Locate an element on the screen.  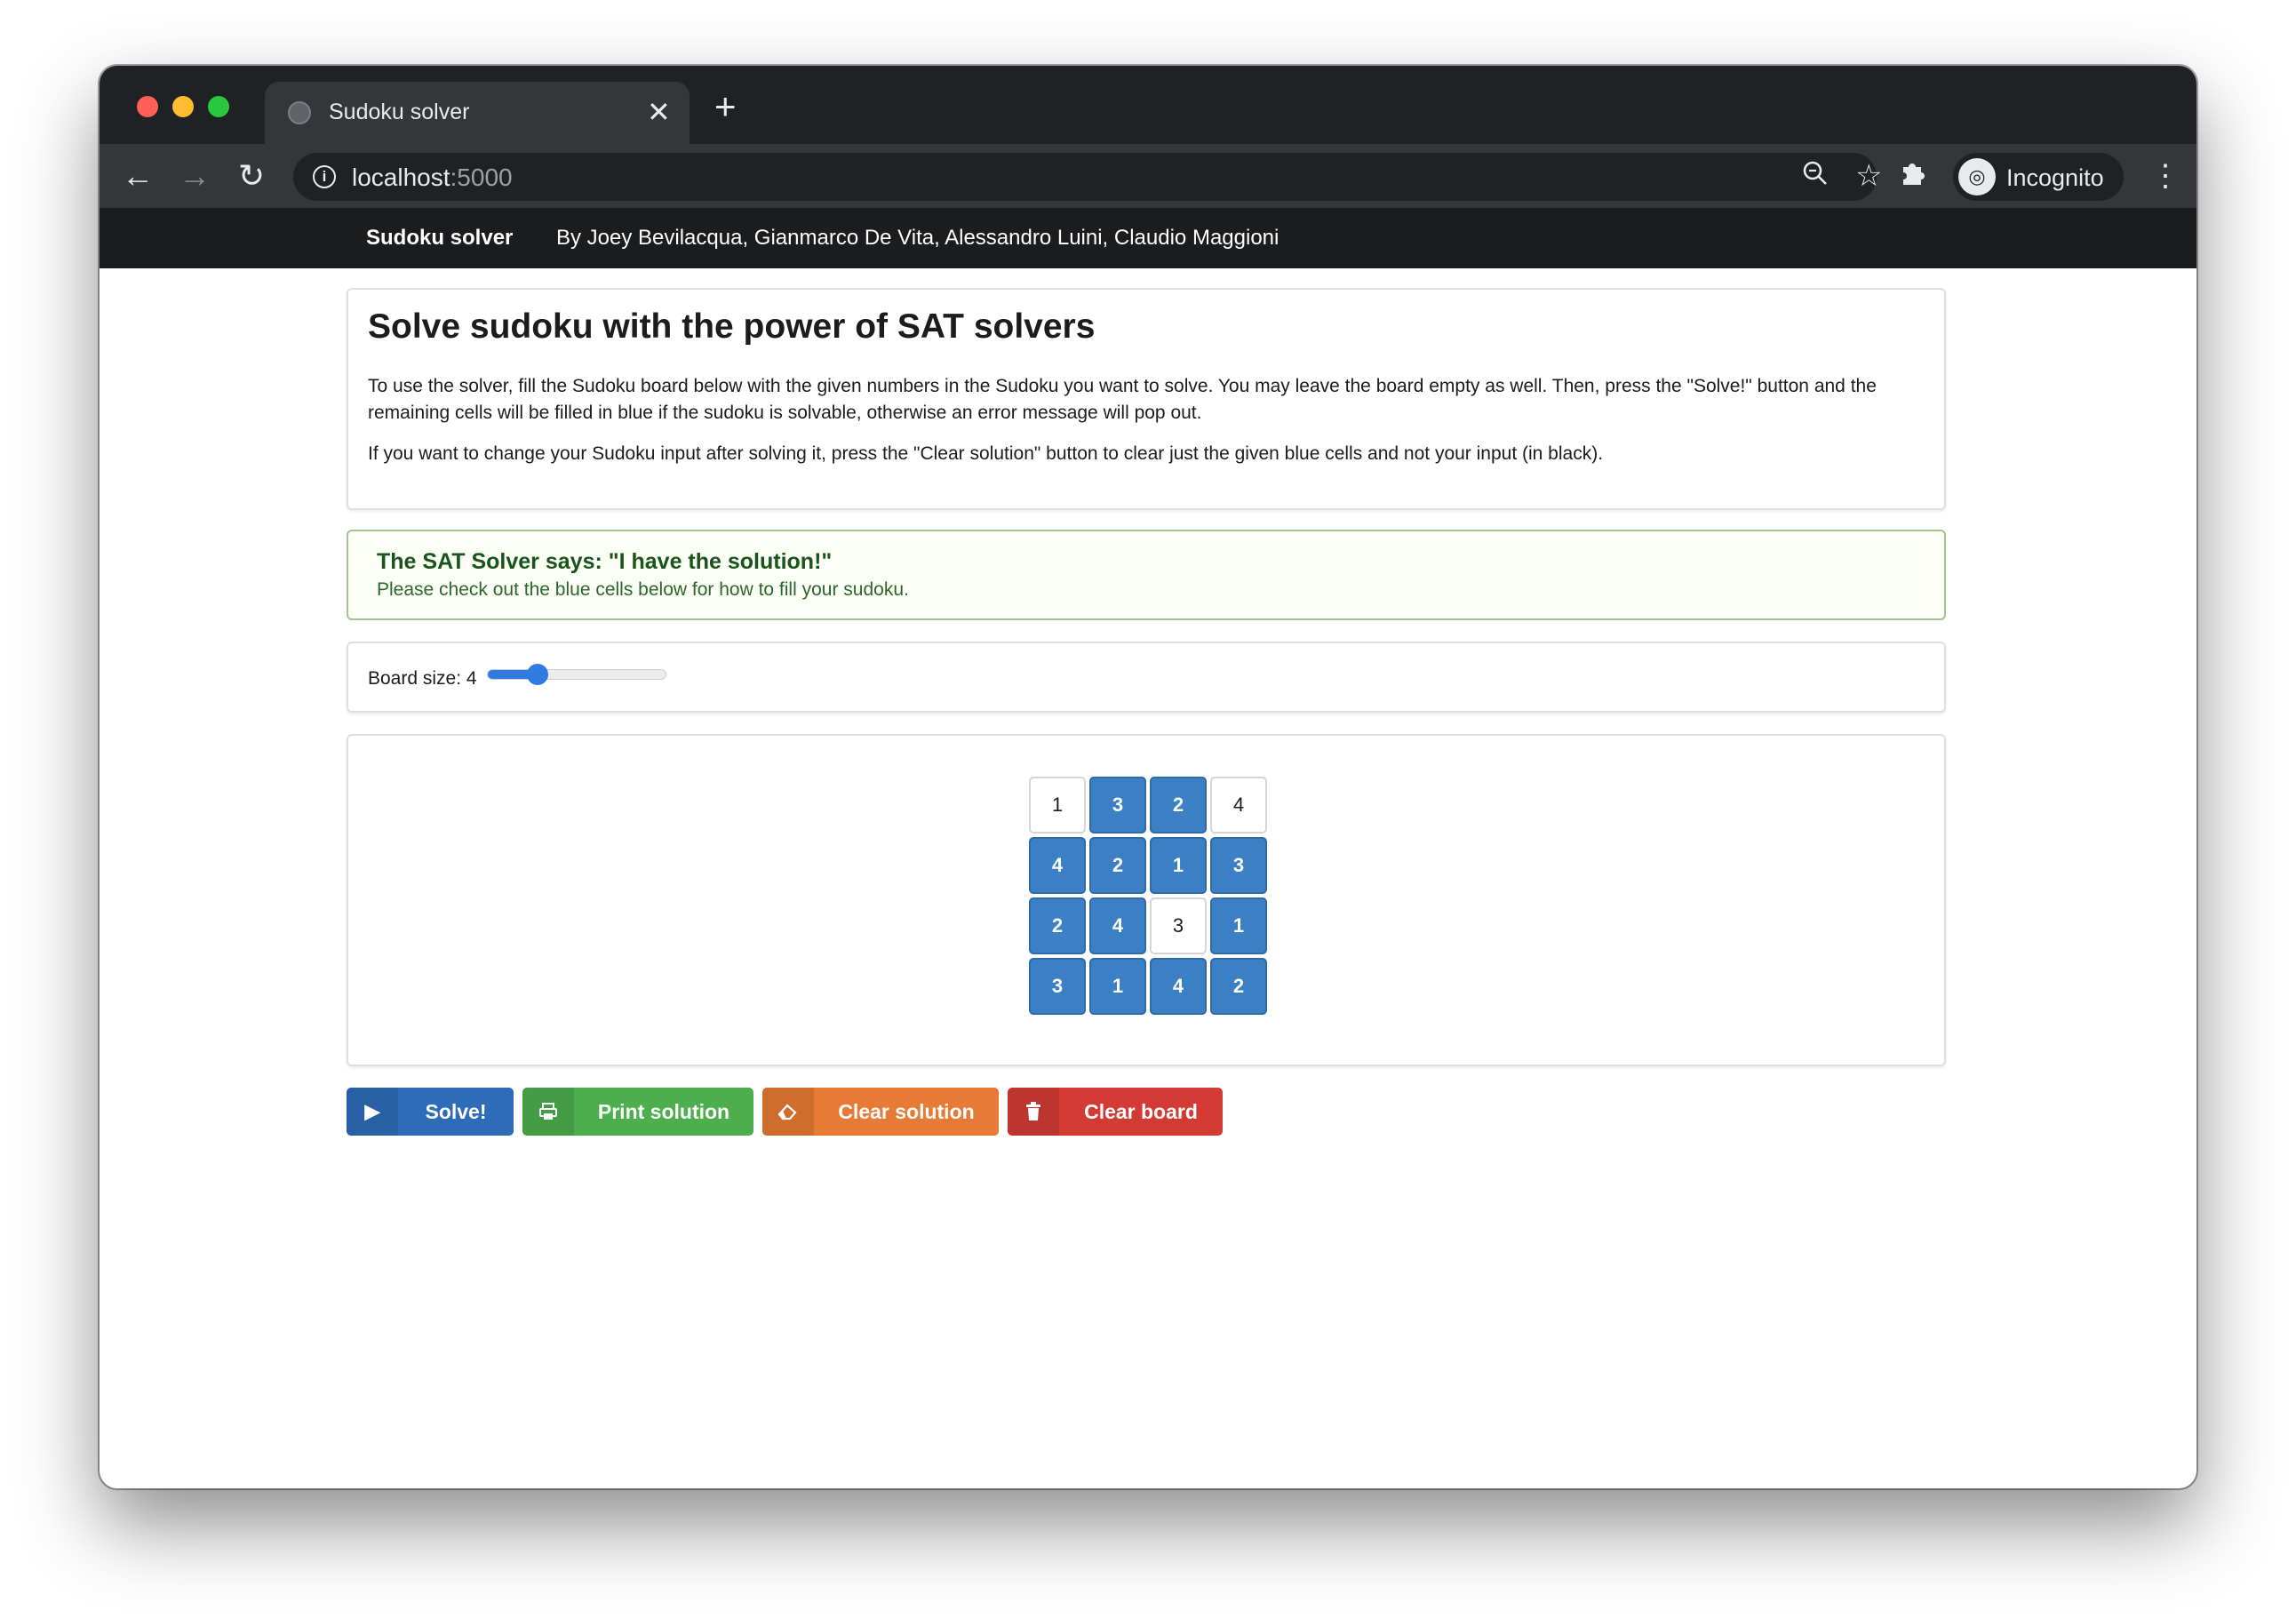
sudoku-grid: 1324421324313142 is located at coordinates (1149, 897).